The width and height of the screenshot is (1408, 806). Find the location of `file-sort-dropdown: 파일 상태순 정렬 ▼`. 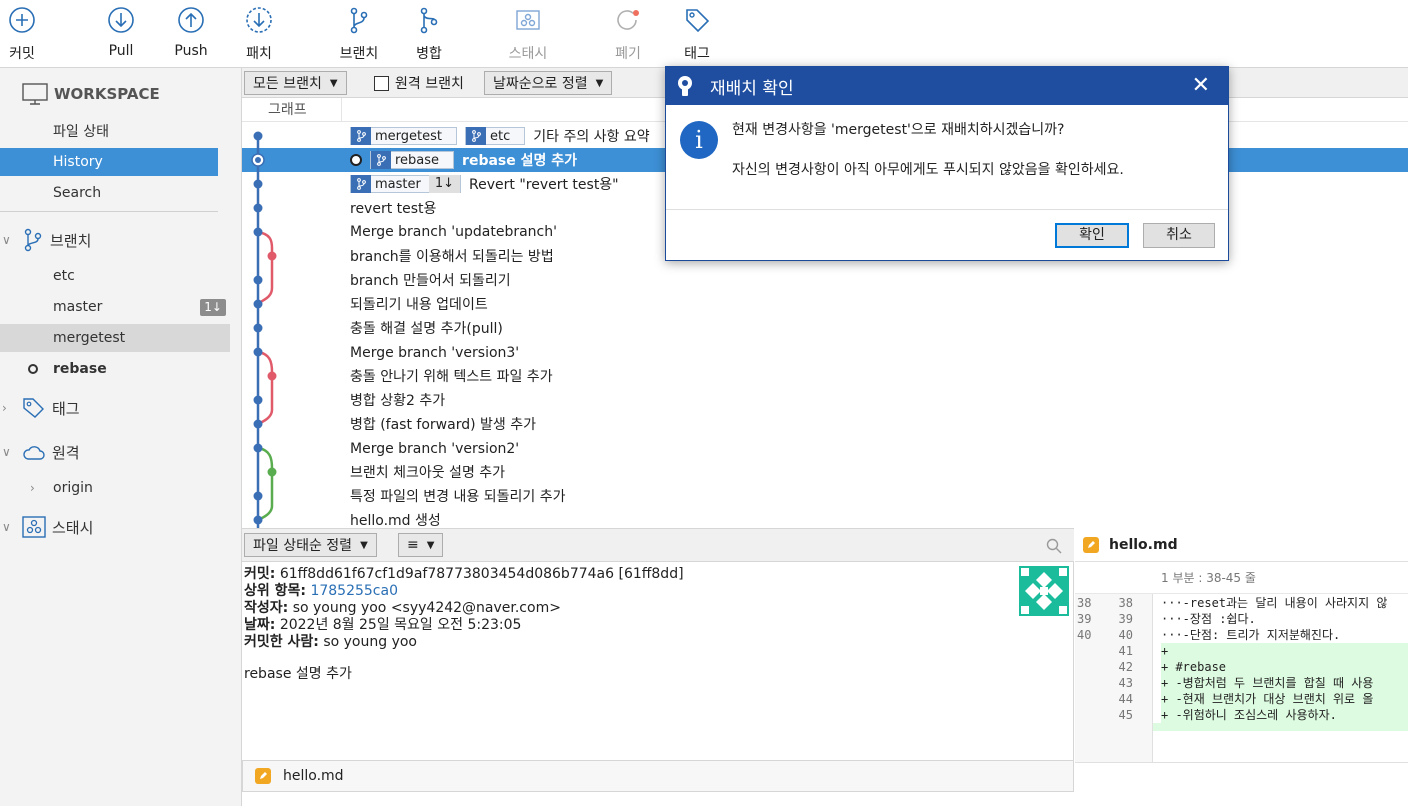

file-sort-dropdown: 파일 상태순 정렬 ▼ is located at coordinates (310, 545).